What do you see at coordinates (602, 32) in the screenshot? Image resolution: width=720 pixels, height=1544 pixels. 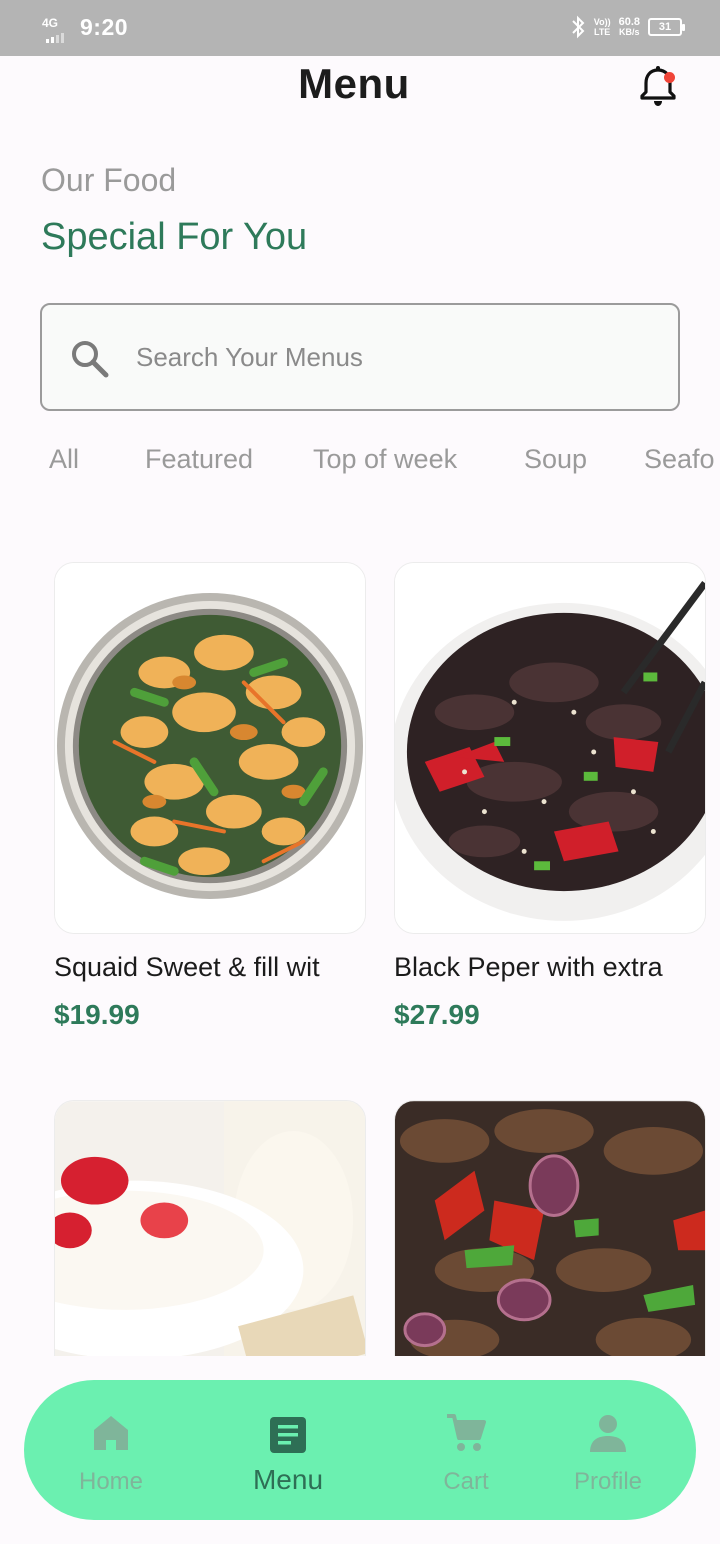 I see `volte-bottom: LTE` at bounding box center [602, 32].